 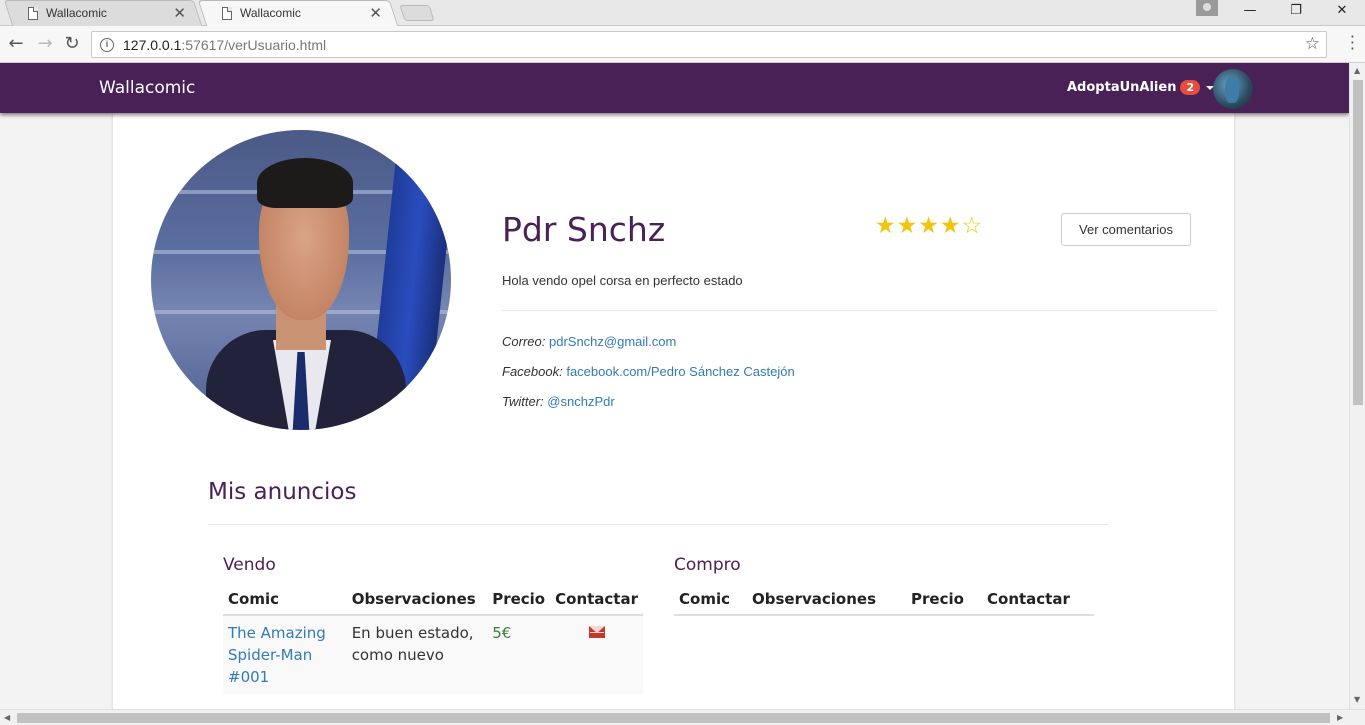 I want to click on ads-section-title: Mis anuncios, so click(x=282, y=492).